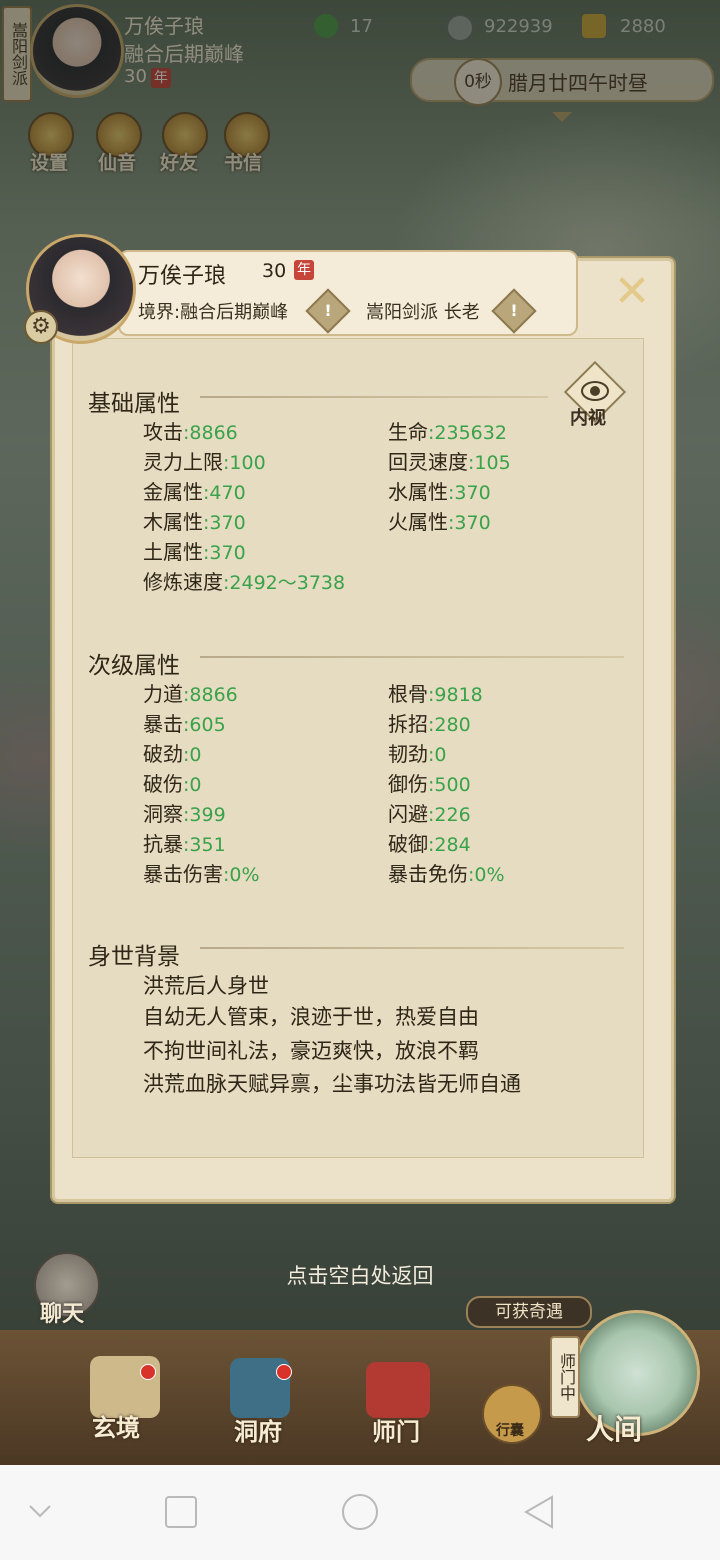  I want to click on chevron-down-icon, so click(40, 1512).